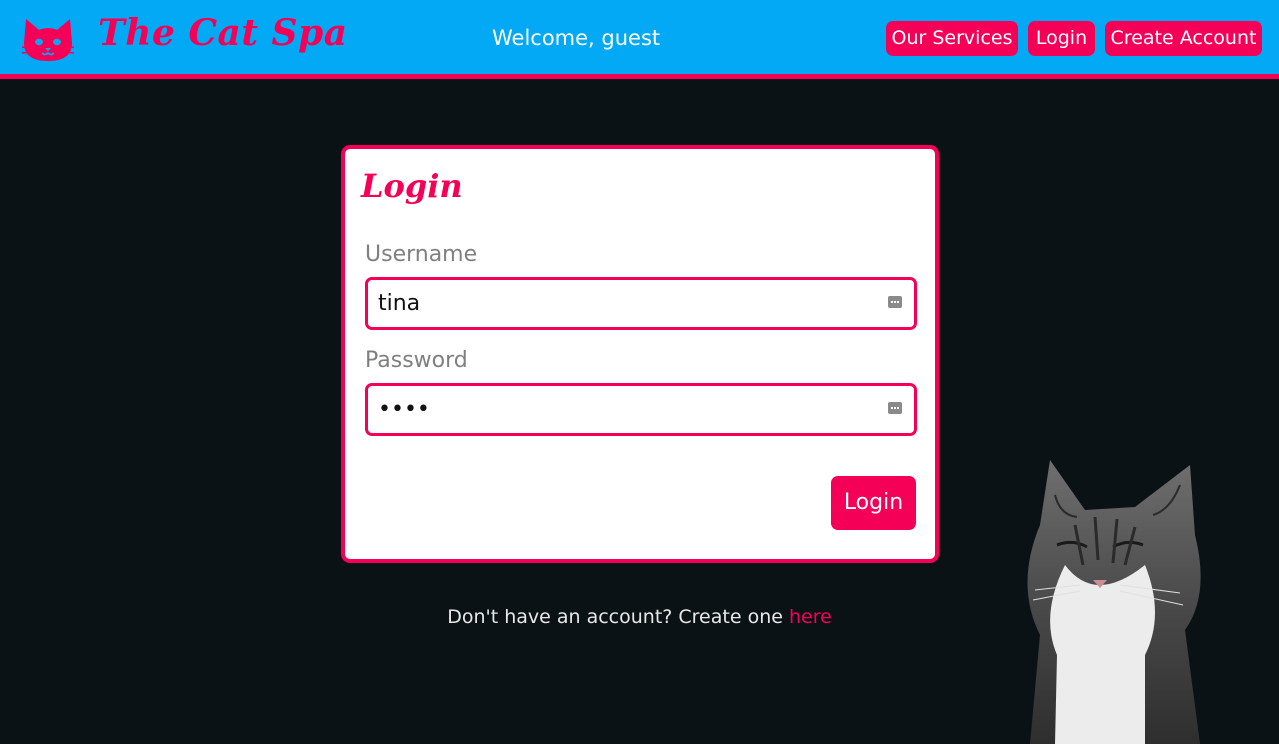 The image size is (1279, 744). Describe the element at coordinates (416, 360) in the screenshot. I see `password-label: Password` at that location.